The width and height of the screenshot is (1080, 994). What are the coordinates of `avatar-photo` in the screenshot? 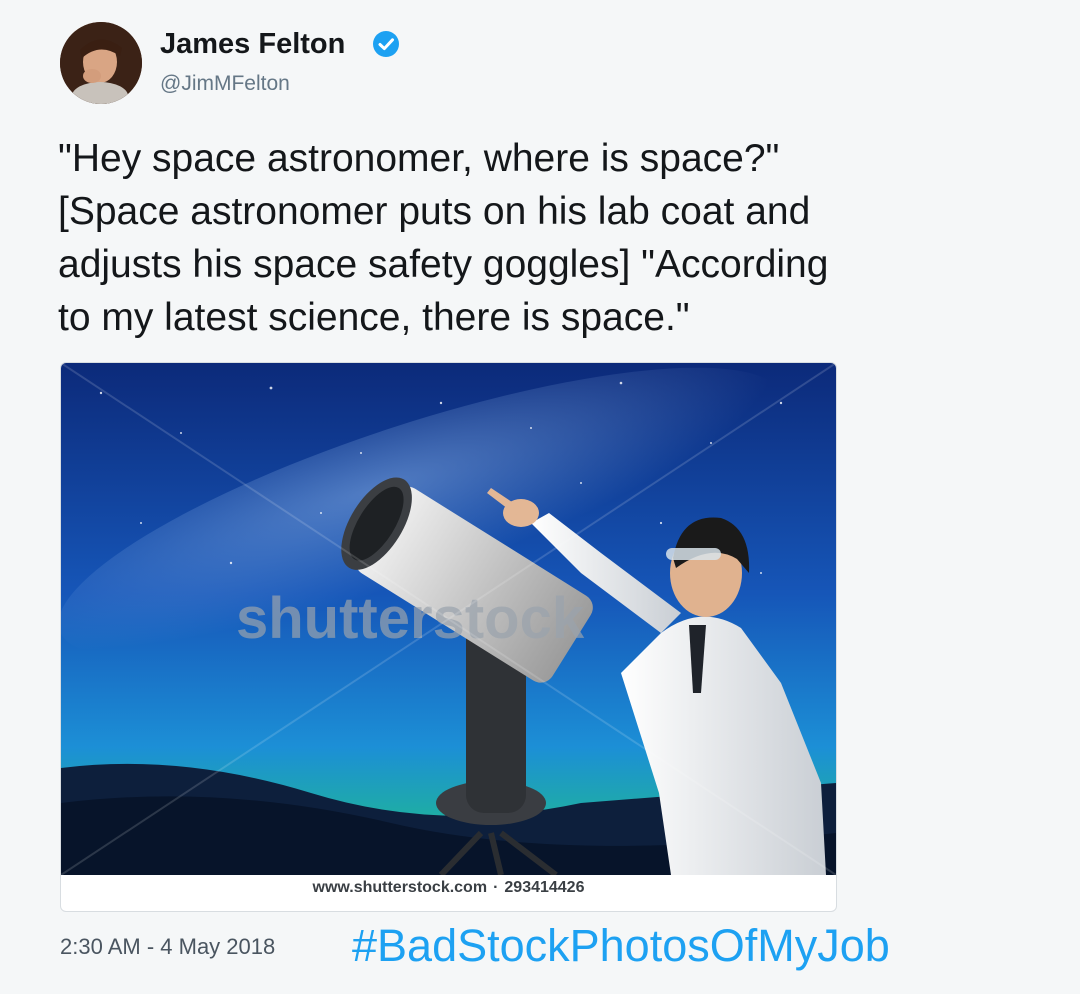 It's located at (101, 63).